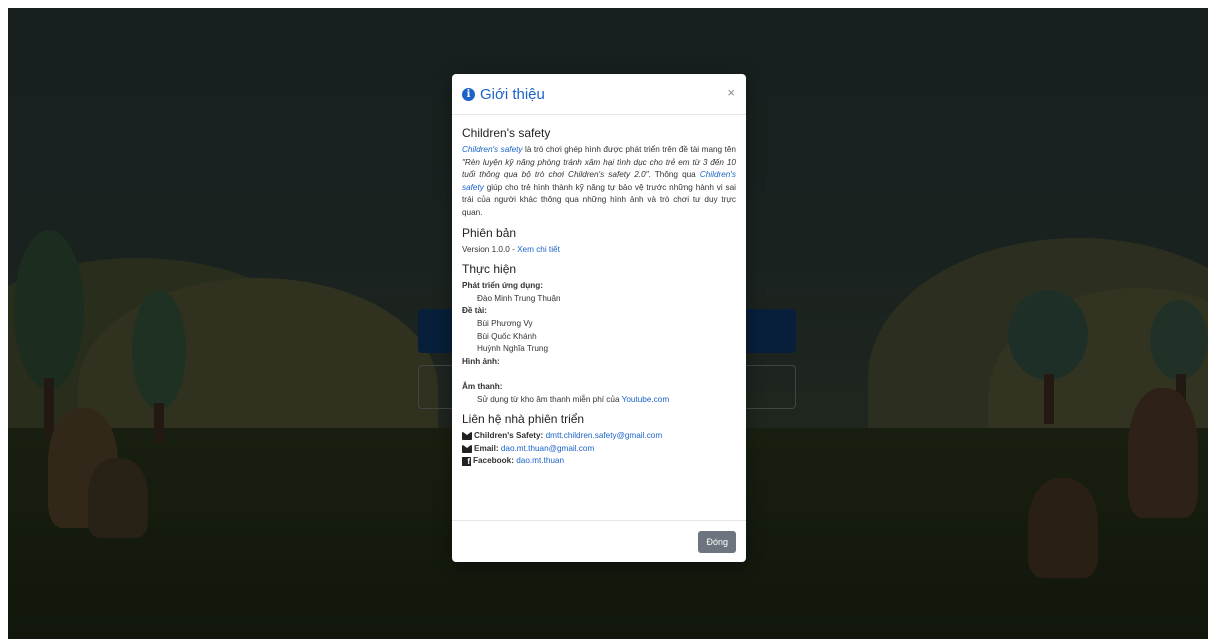 Image resolution: width=1208 pixels, height=639 pixels. I want to click on close-button: Đóng, so click(717, 541).